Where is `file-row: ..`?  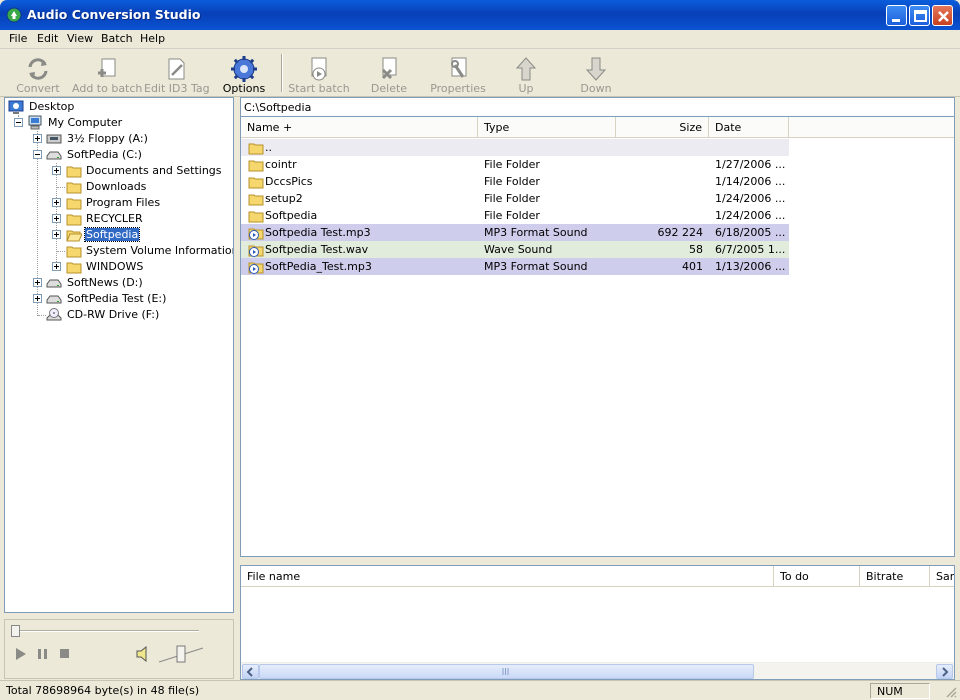
file-row: .. is located at coordinates (515, 147).